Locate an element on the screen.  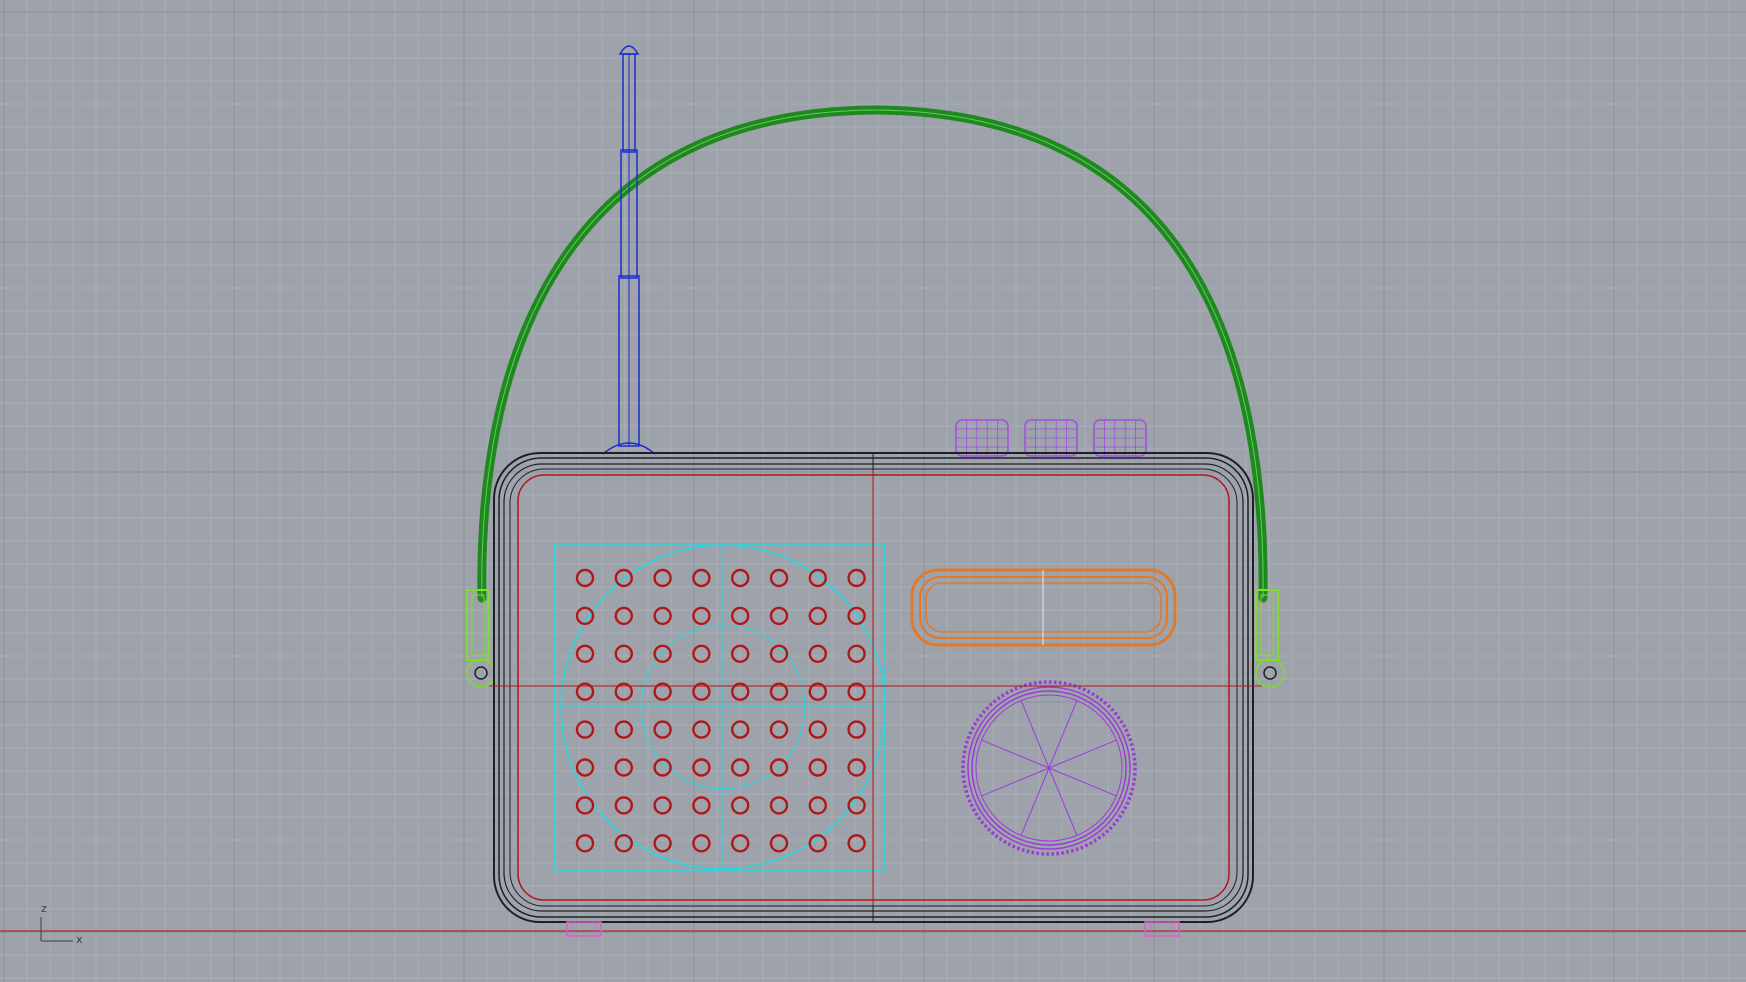
antenna-tip is located at coordinates (629, 50).